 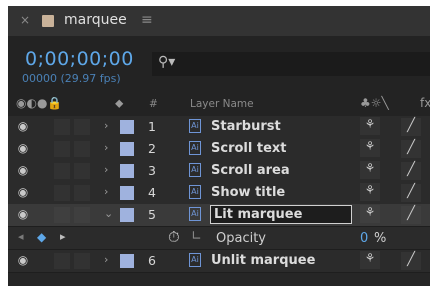 What do you see at coordinates (250, 170) in the screenshot?
I see `layer-name: Scroll area` at bounding box center [250, 170].